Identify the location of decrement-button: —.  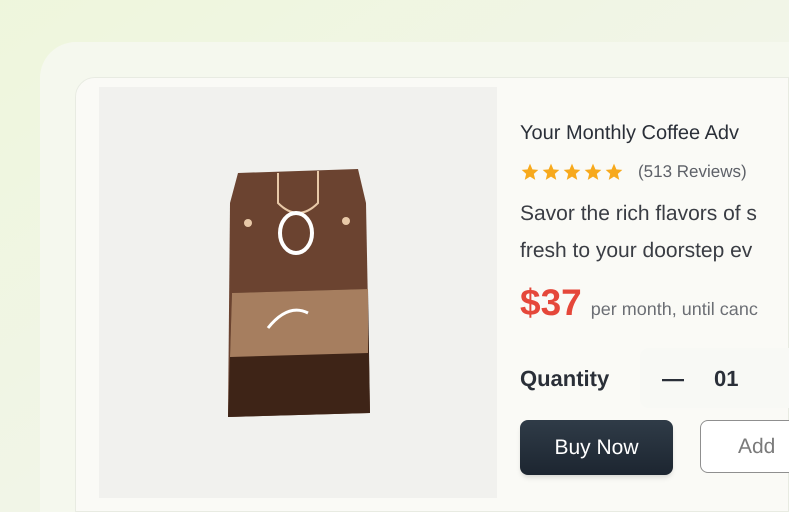
(673, 378).